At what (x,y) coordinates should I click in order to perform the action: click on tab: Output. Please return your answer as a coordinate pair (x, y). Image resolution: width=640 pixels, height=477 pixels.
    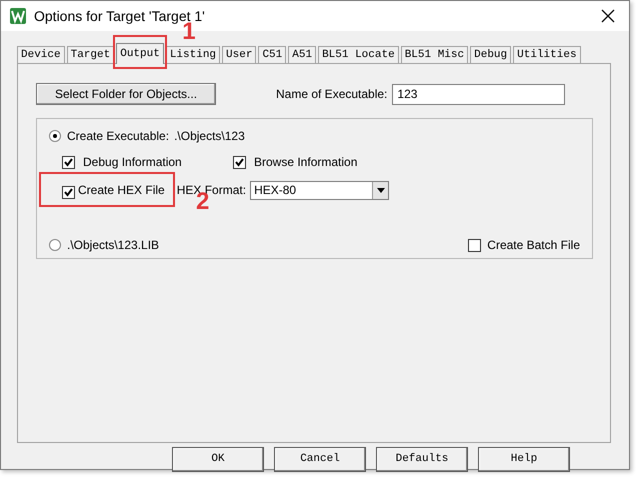
    Looking at the image, I should click on (140, 53).